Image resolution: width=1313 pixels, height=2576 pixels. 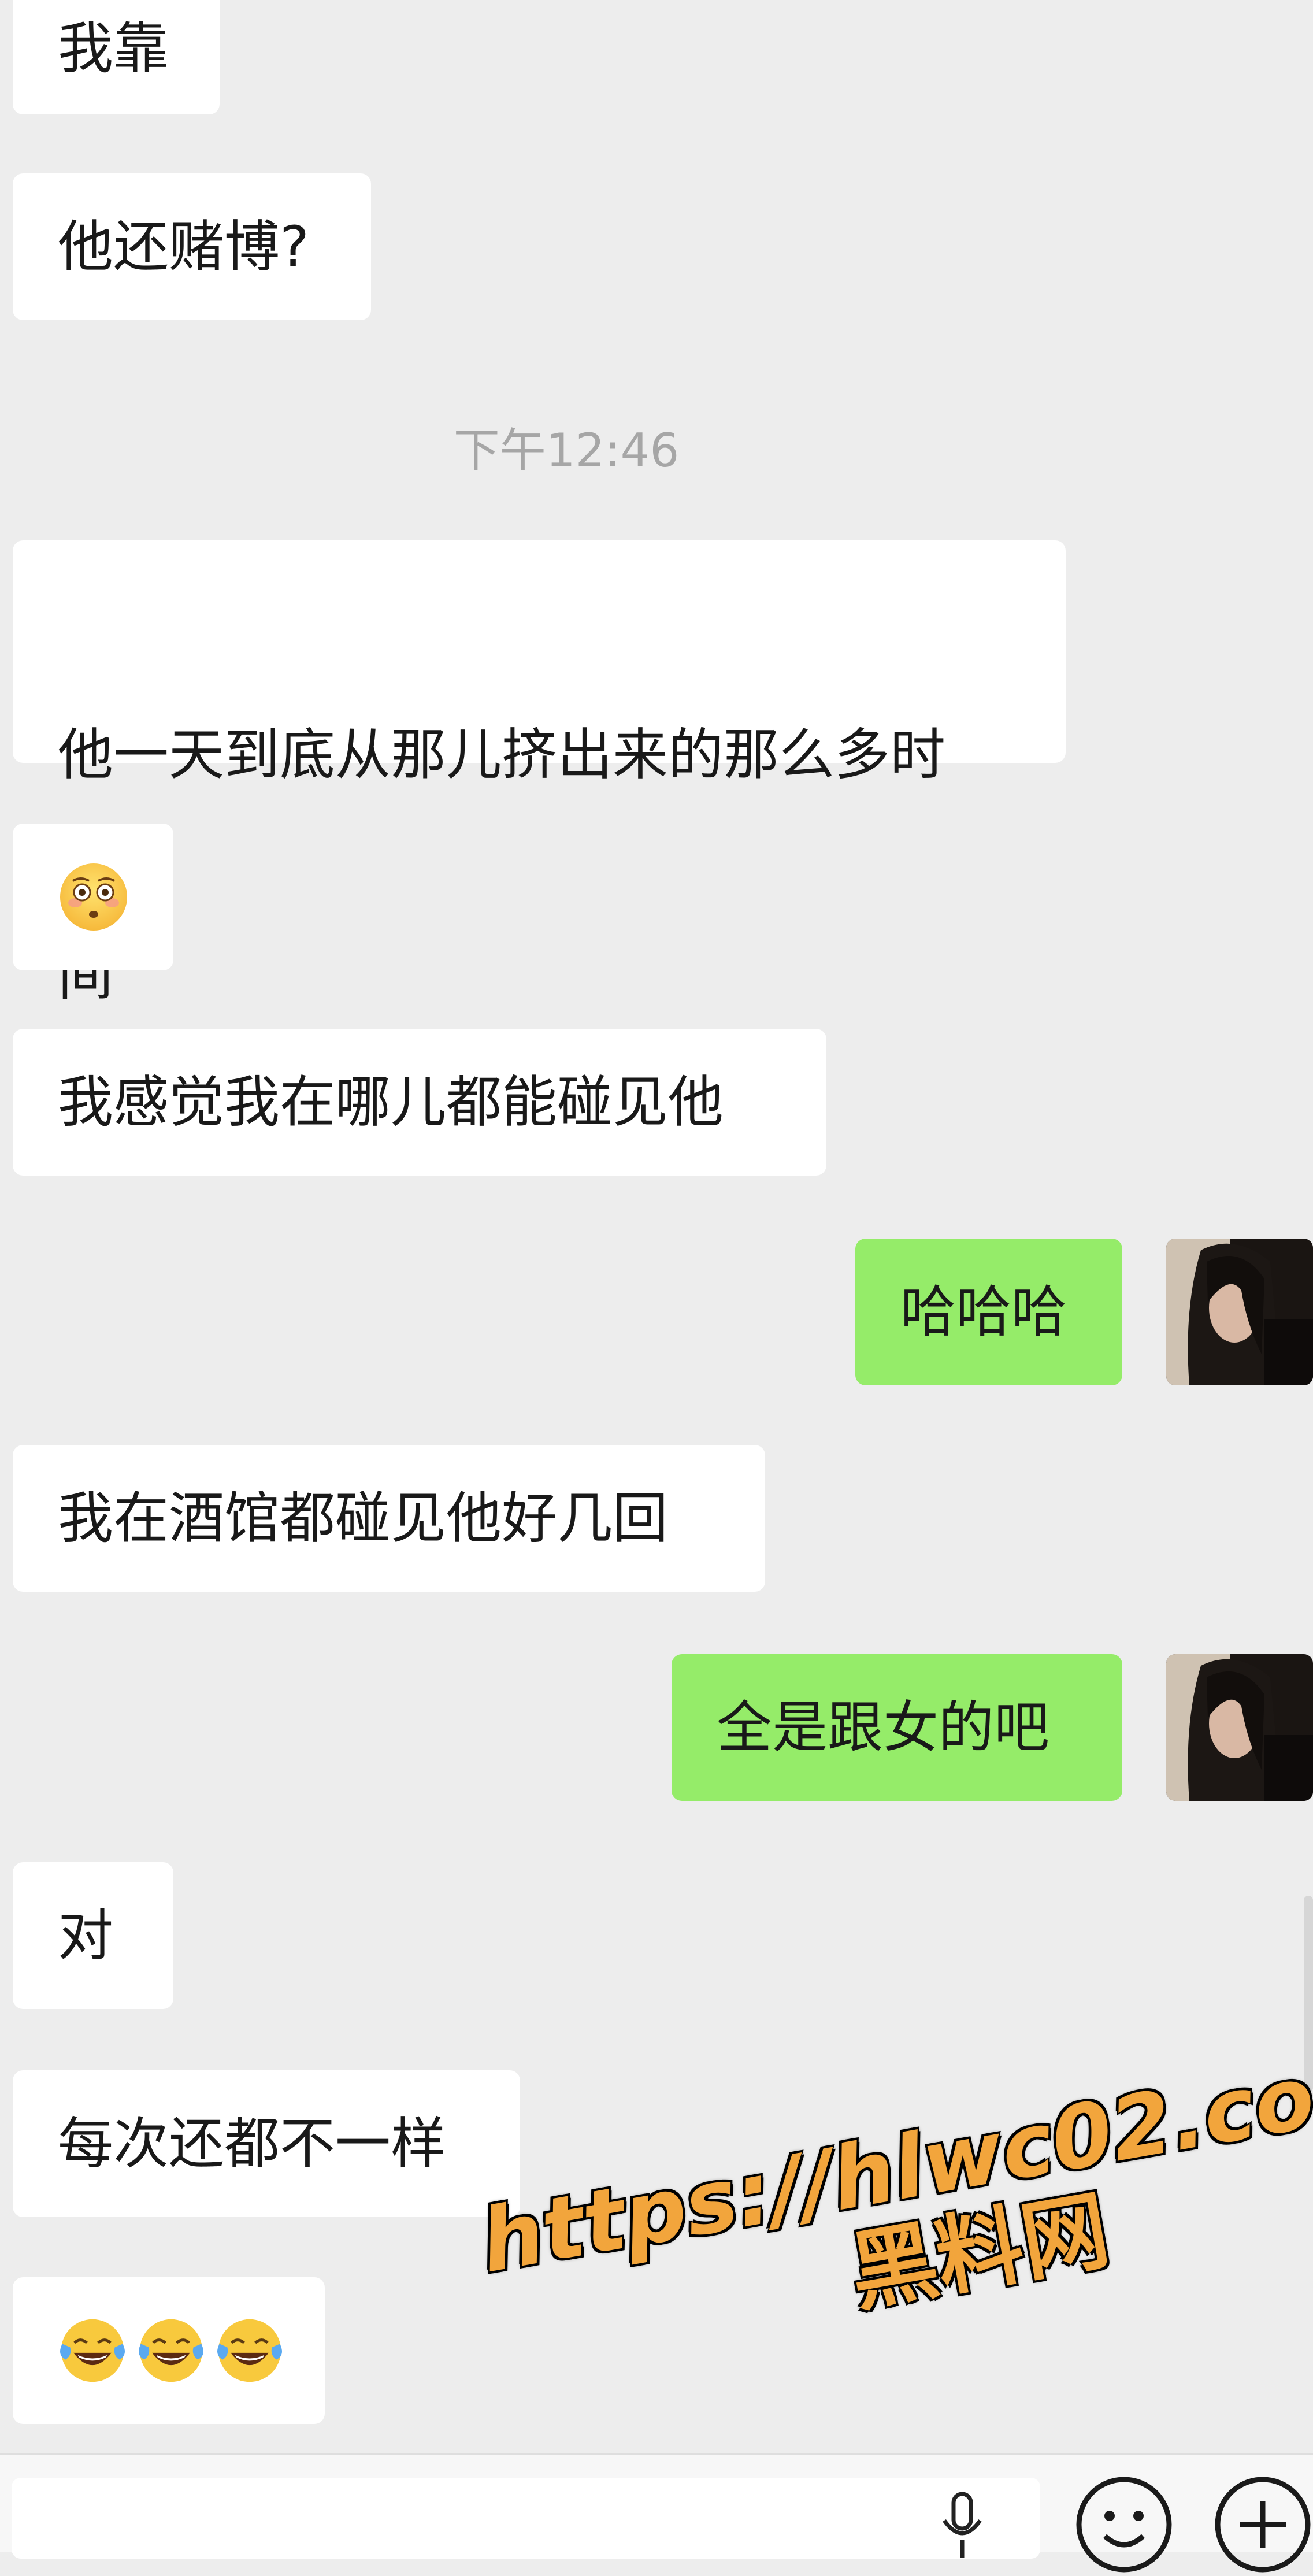 I want to click on message-text: 全是跟女的吧, so click(x=883, y=1727).